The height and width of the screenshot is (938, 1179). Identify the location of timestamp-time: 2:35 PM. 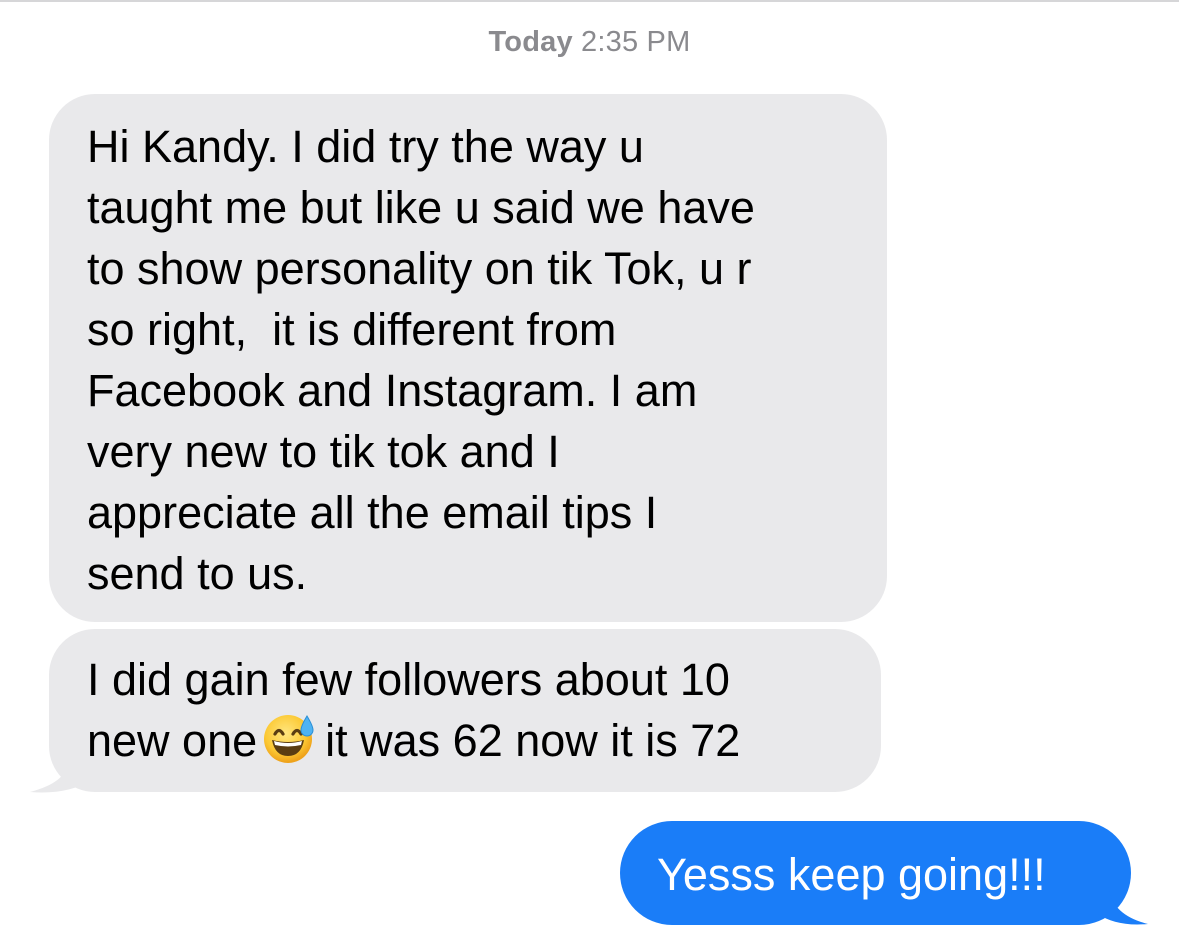
(636, 42).